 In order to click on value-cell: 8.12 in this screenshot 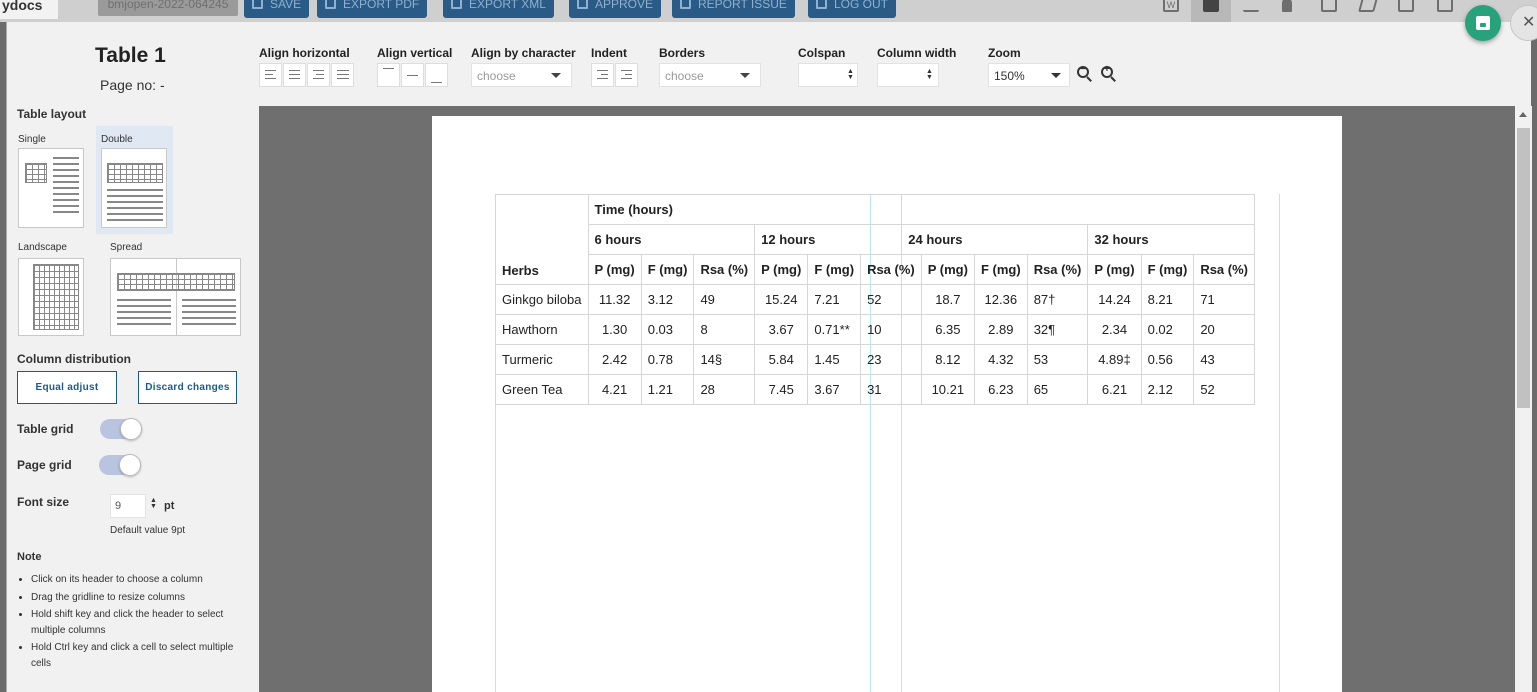, I will do `click(947, 359)`.